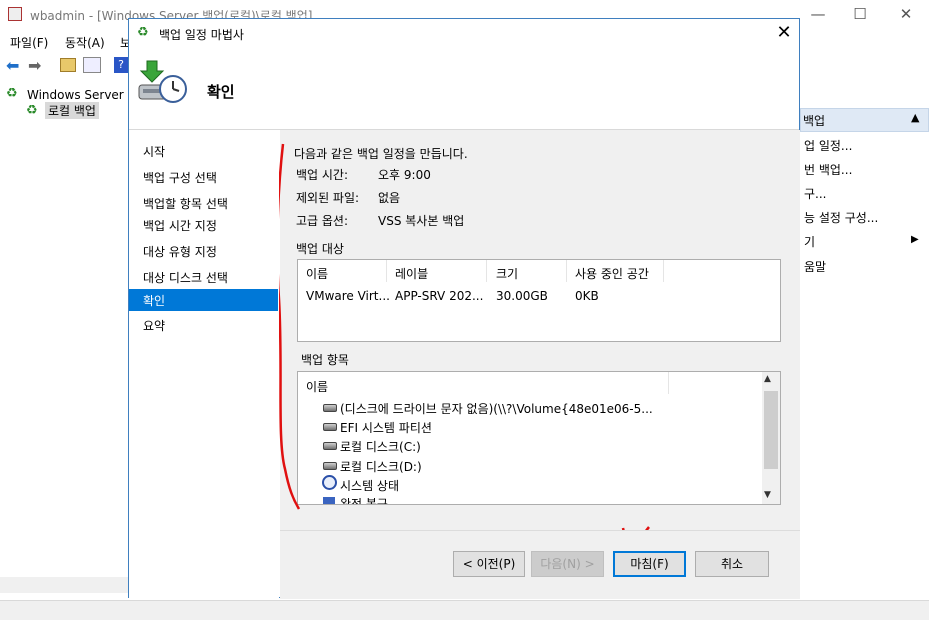 Image resolution: width=929 pixels, height=620 pixels. What do you see at coordinates (489, 564) in the screenshot?
I see `prev-button: < 이전(P)` at bounding box center [489, 564].